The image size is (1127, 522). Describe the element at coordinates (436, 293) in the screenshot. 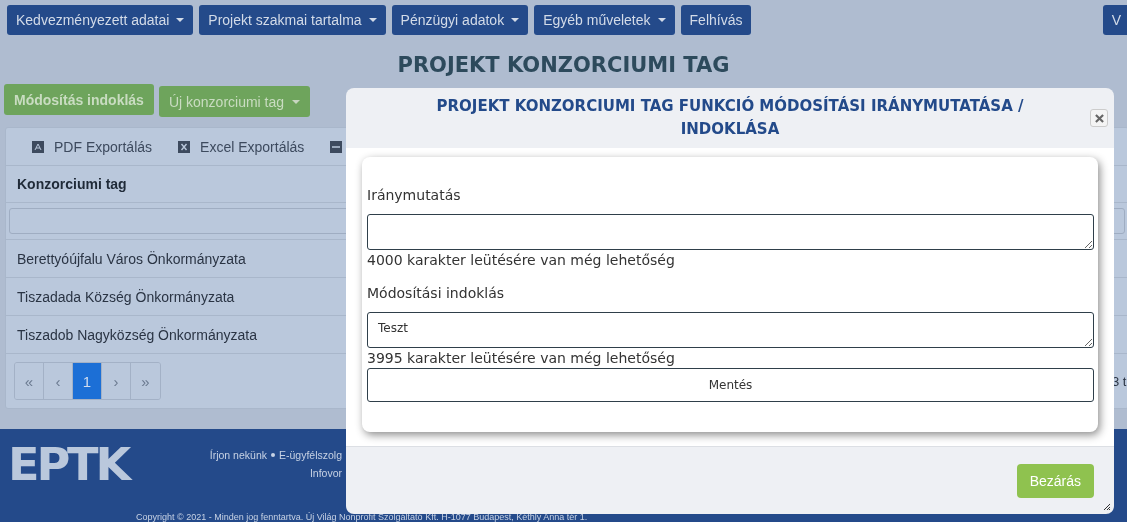

I see `field-label: Módosítási indoklás` at that location.